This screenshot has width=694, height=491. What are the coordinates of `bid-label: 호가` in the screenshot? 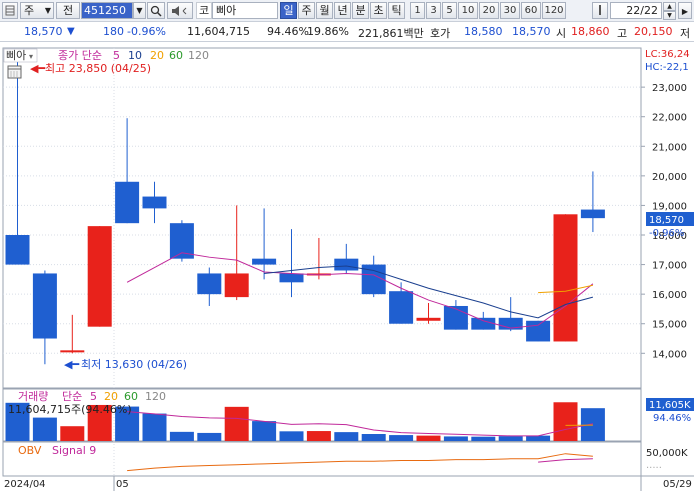 It's located at (440, 33).